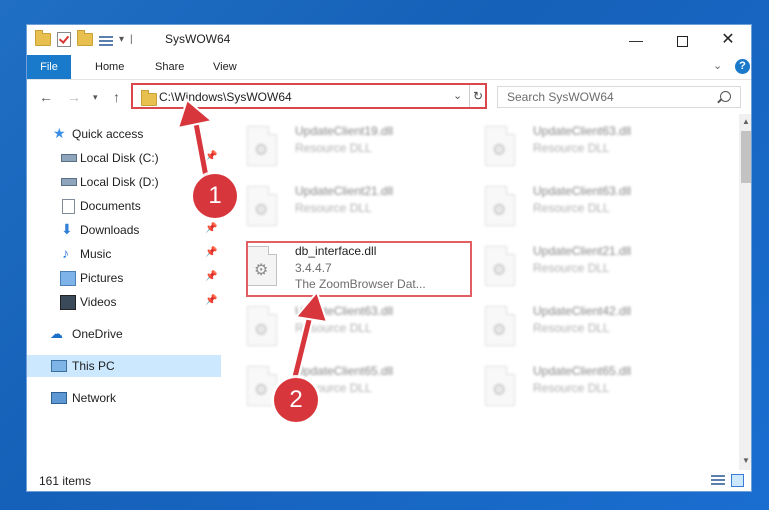 The height and width of the screenshot is (510, 769). What do you see at coordinates (43, 38) in the screenshot?
I see `folder-icon` at bounding box center [43, 38].